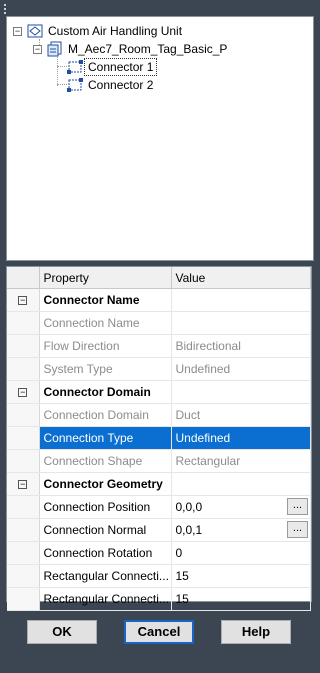 This screenshot has width=320, height=673. Describe the element at coordinates (105, 392) in the screenshot. I see `category-name: Connector Domain` at that location.